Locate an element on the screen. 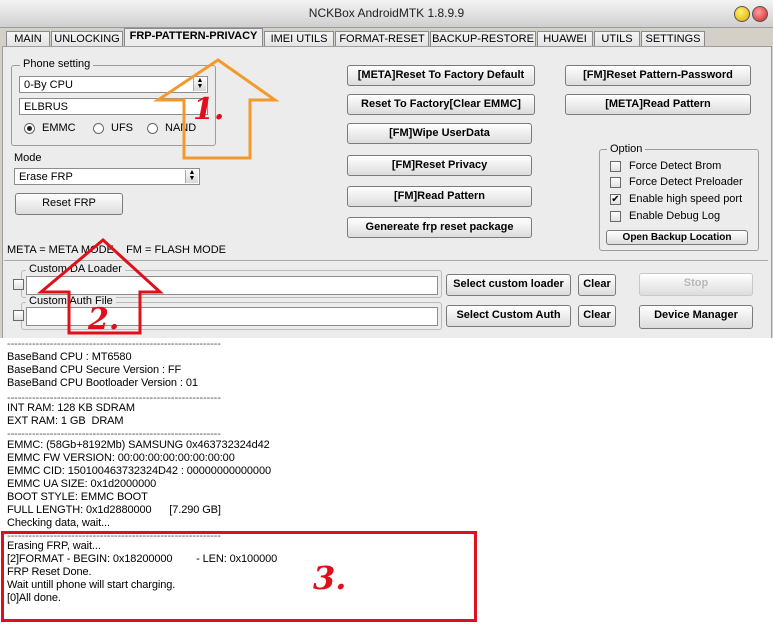 This screenshot has width=773, height=629. annotation-1: 1. is located at coordinates (209, 109).